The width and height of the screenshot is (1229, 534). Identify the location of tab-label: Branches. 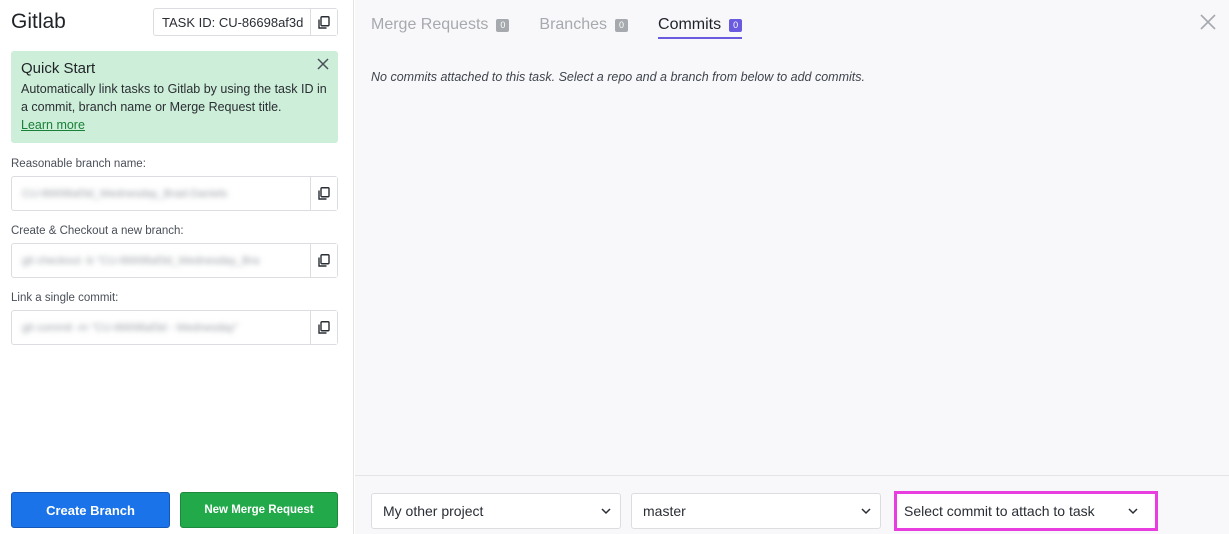
(573, 24).